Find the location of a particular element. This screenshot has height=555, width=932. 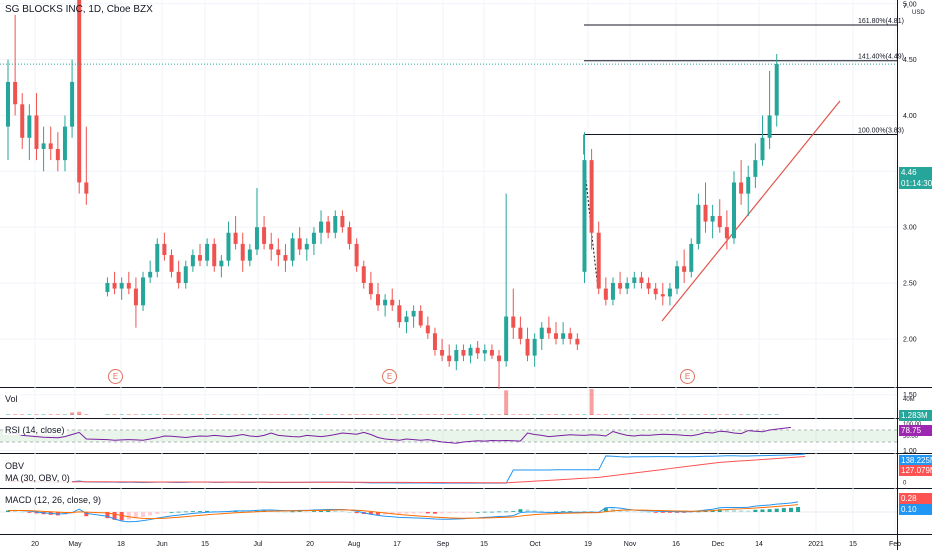

x-tick-label: 15 is located at coordinates (484, 544).